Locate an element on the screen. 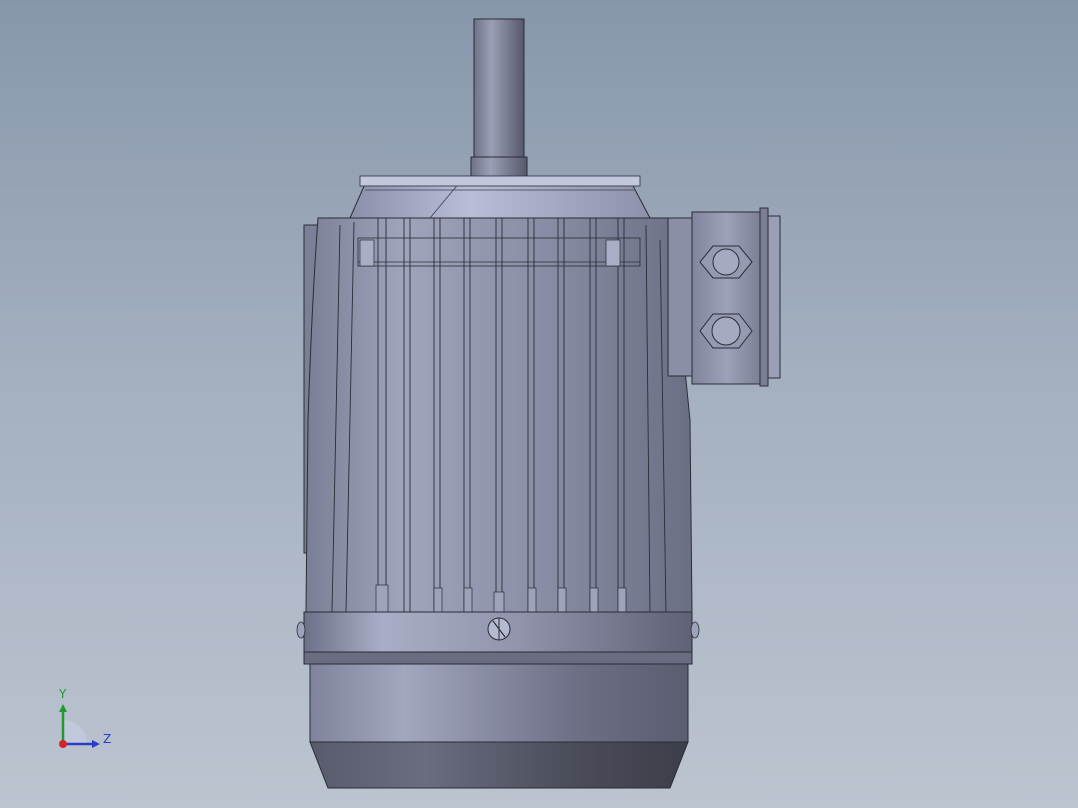 The width and height of the screenshot is (1078, 808). fan-cover is located at coordinates (499, 726).